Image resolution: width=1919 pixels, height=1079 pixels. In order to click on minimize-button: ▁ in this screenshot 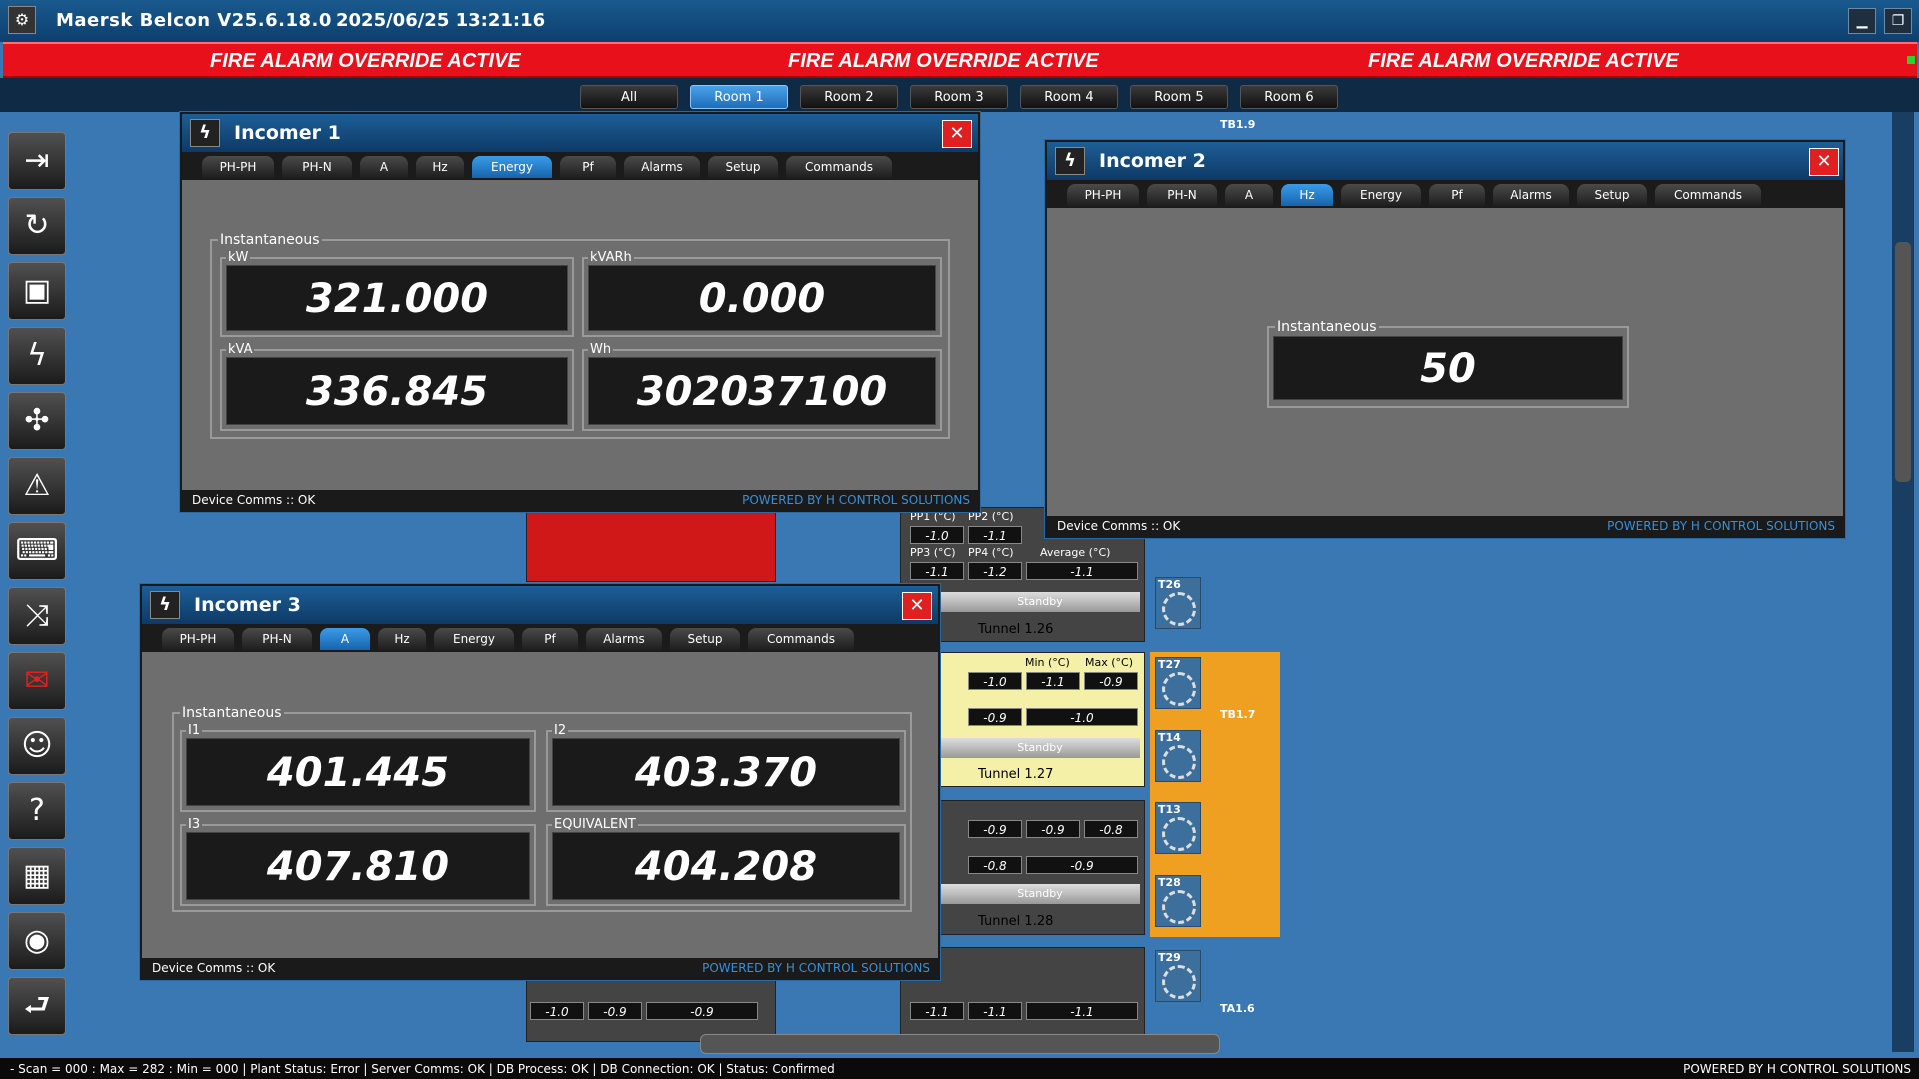, I will do `click(1862, 21)`.